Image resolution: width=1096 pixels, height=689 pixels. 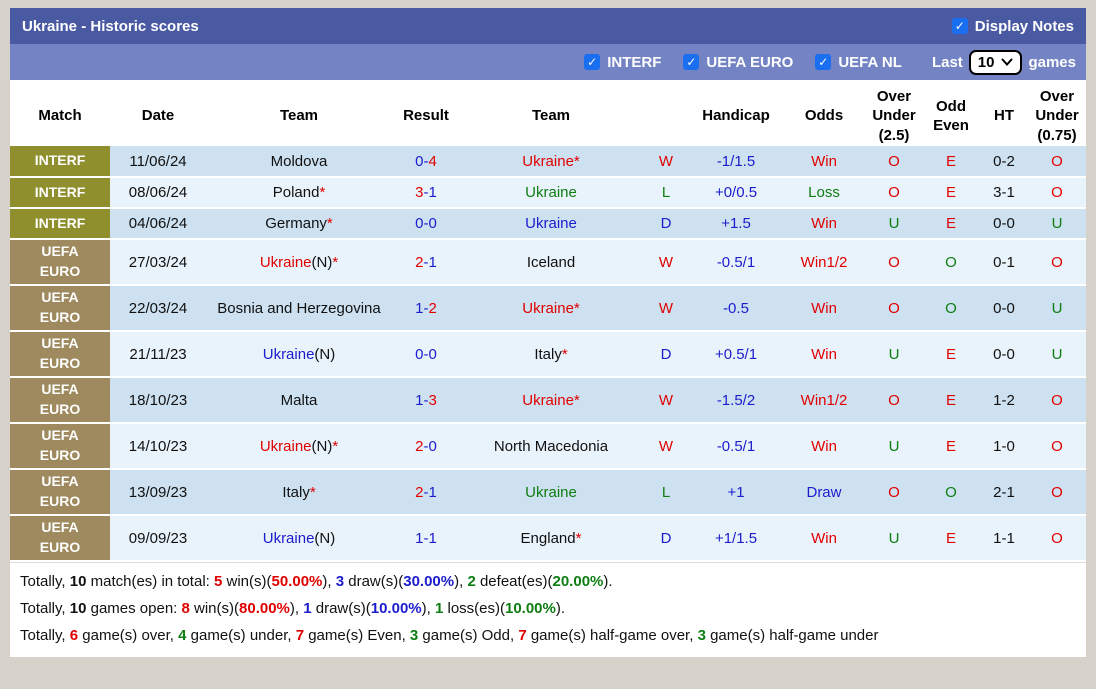 What do you see at coordinates (750, 62) in the screenshot?
I see `filter-label: UEFA EURO` at bounding box center [750, 62].